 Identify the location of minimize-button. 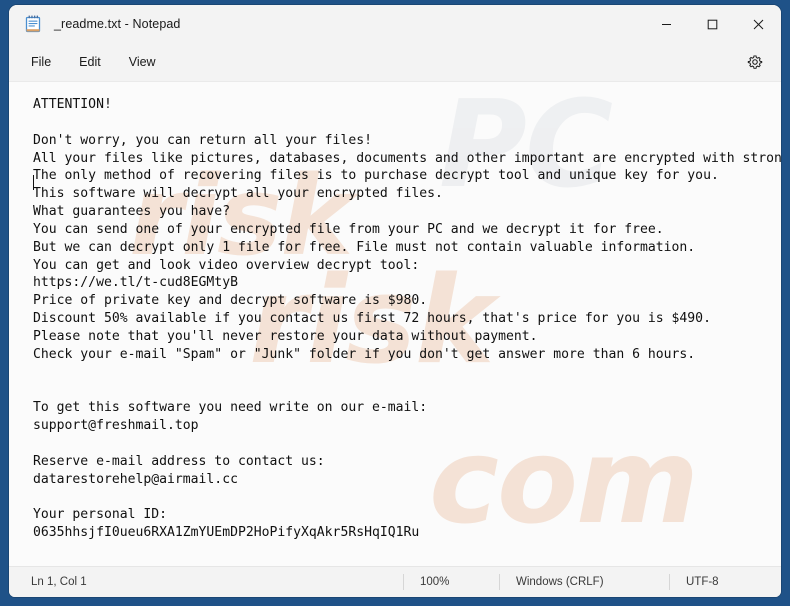
(666, 24).